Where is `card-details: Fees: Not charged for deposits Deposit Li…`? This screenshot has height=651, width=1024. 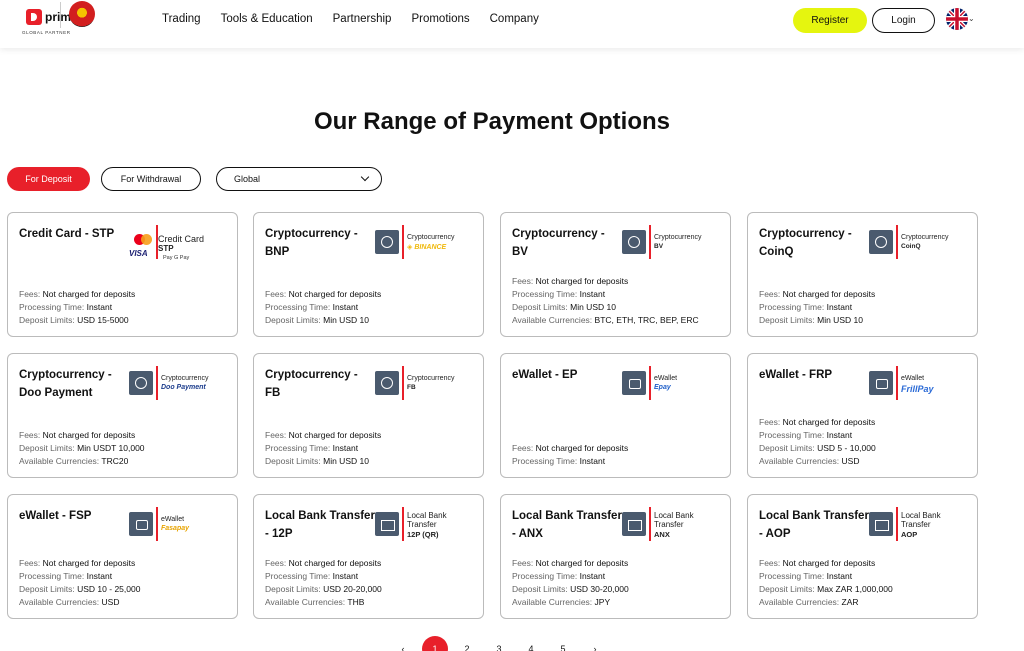
card-details: Fees: Not charged for deposits Deposit Li… is located at coordinates (82, 448).